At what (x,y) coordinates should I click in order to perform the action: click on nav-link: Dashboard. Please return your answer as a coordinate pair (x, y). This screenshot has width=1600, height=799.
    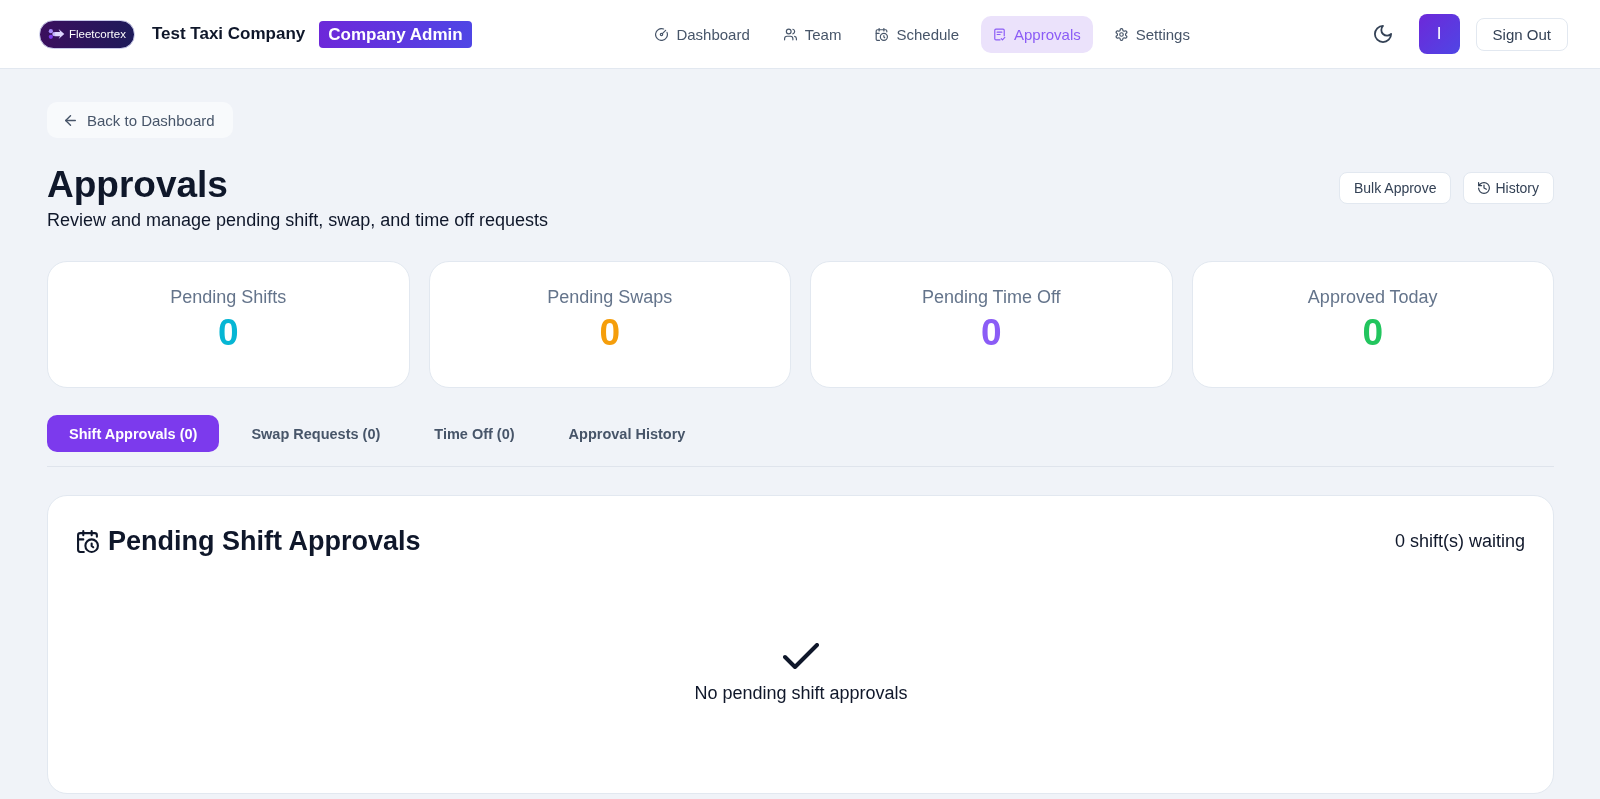
    Looking at the image, I should click on (702, 34).